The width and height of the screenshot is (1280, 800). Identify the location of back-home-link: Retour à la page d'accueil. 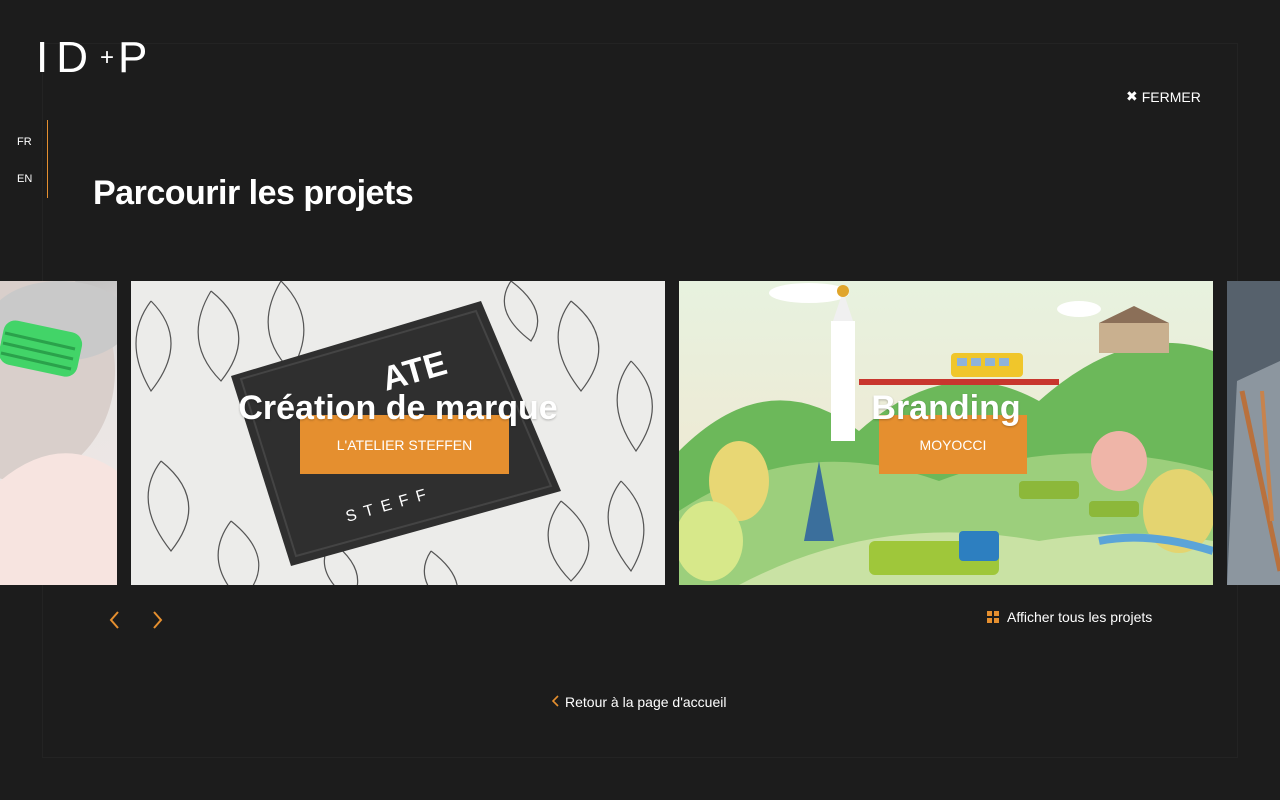
(639, 702).